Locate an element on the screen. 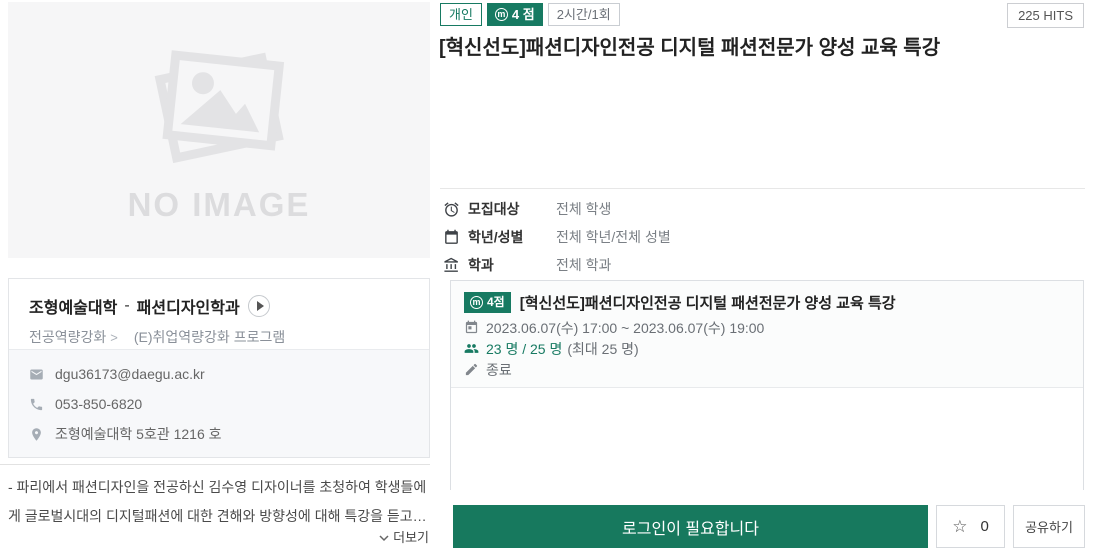 The width and height of the screenshot is (1095, 552). more-link: 더보기 is located at coordinates (218, 536).